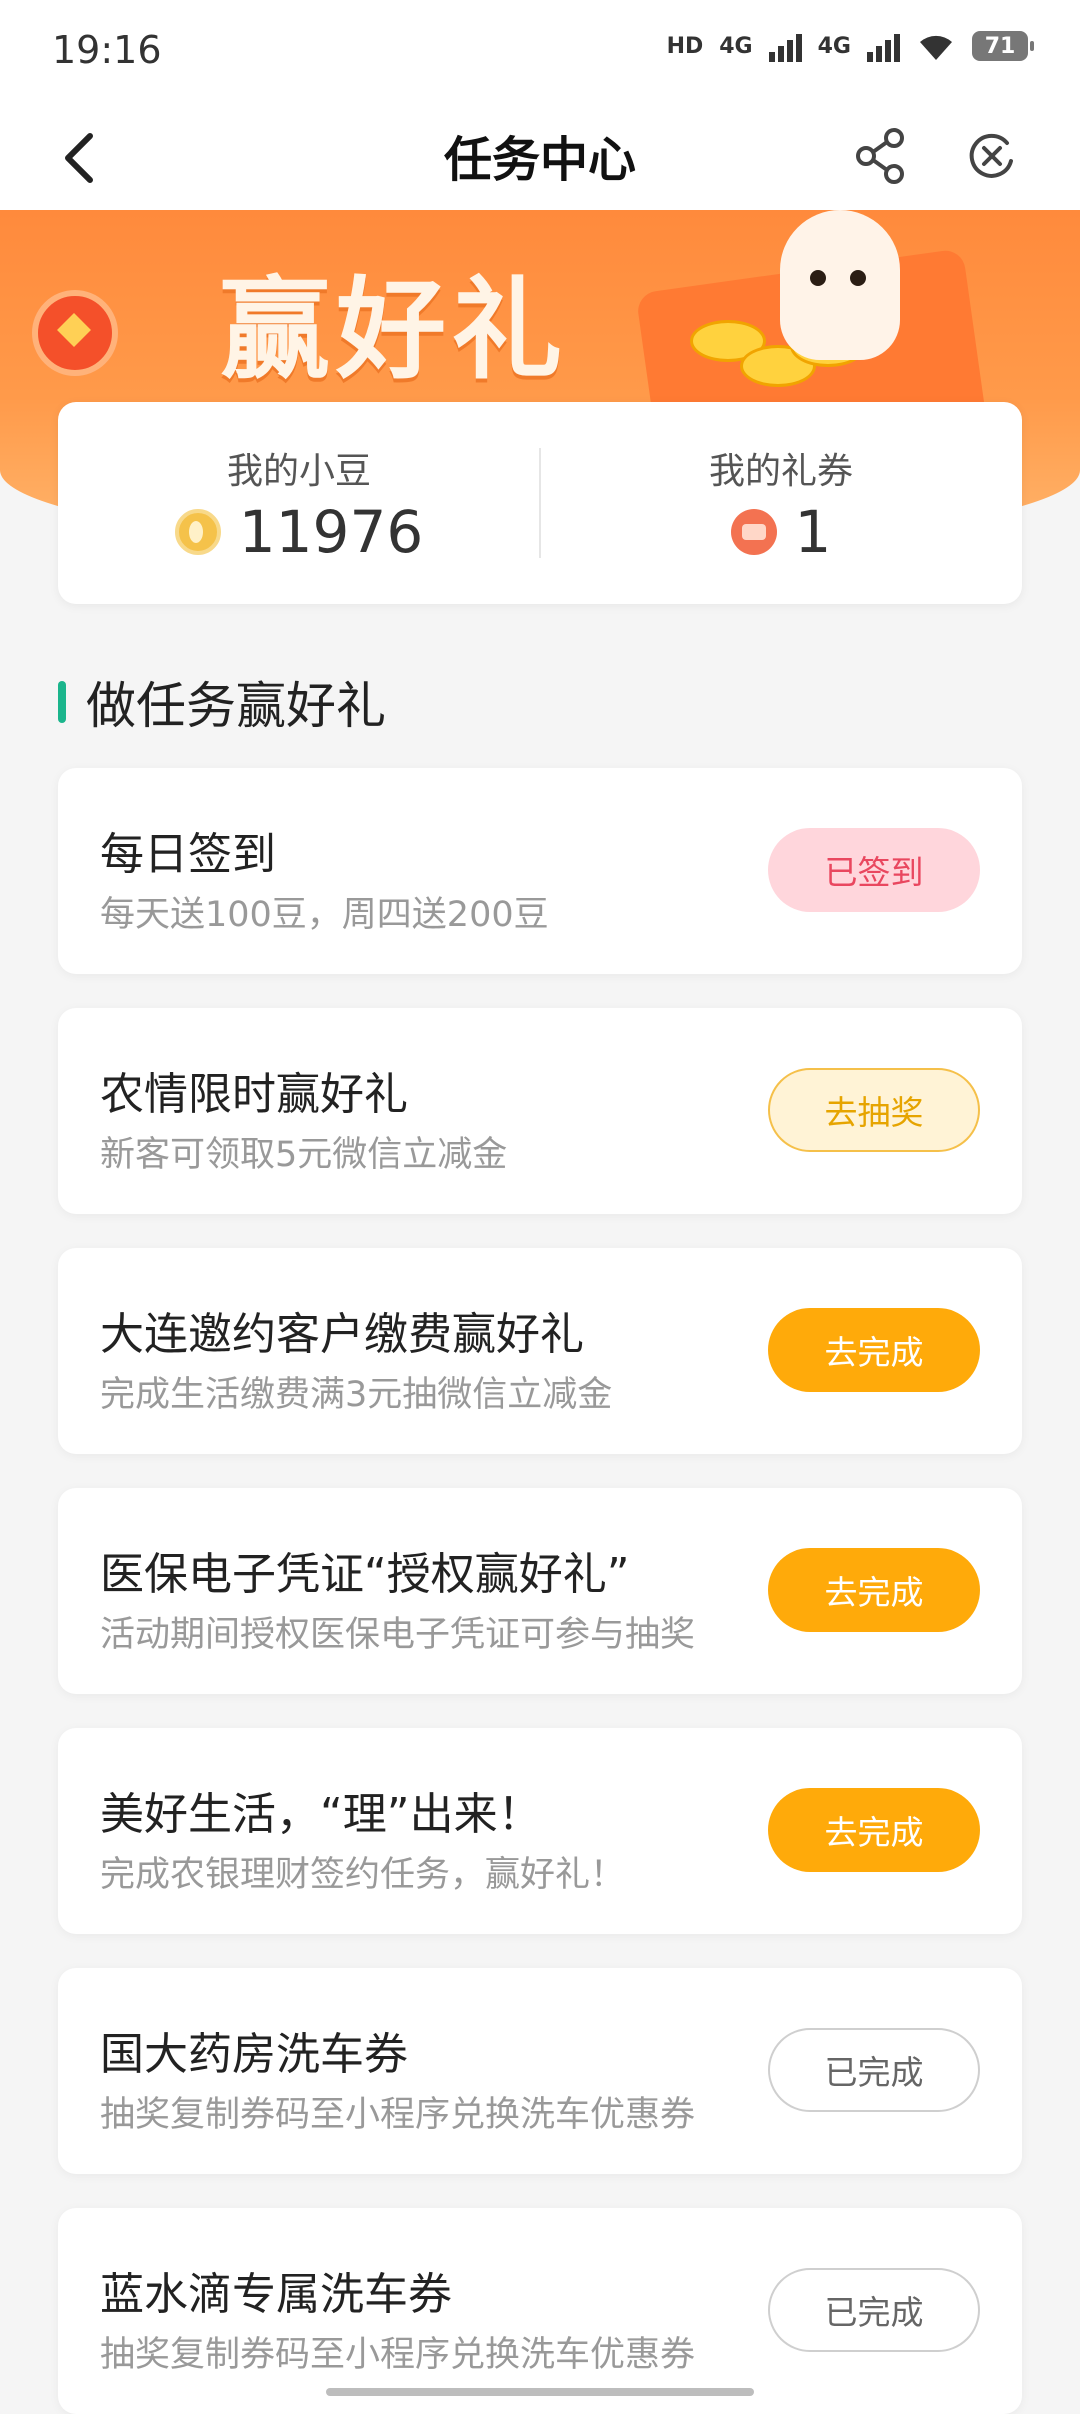 The width and height of the screenshot is (1080, 2414). I want to click on status-icons: HD 4G 4G 71, so click(850, 46).